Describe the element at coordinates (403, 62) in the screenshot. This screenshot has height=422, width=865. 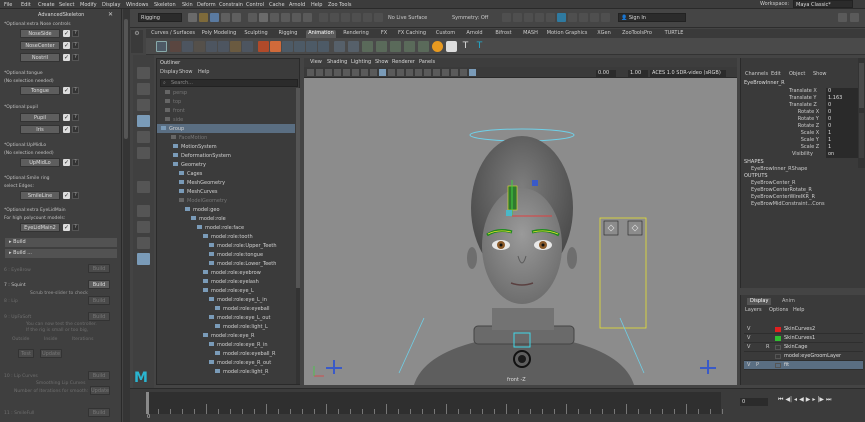
I see `viewport-menu-renderer: Renderer` at that location.